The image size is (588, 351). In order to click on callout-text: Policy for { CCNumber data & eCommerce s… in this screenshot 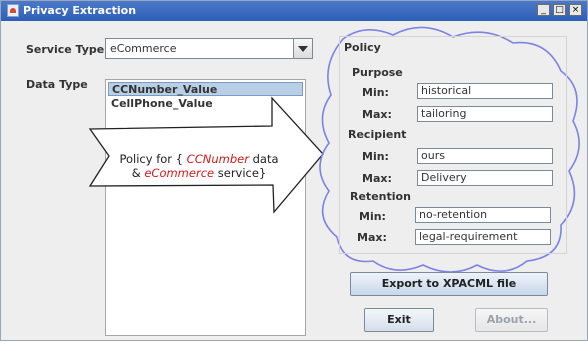, I will do `click(199, 166)`.